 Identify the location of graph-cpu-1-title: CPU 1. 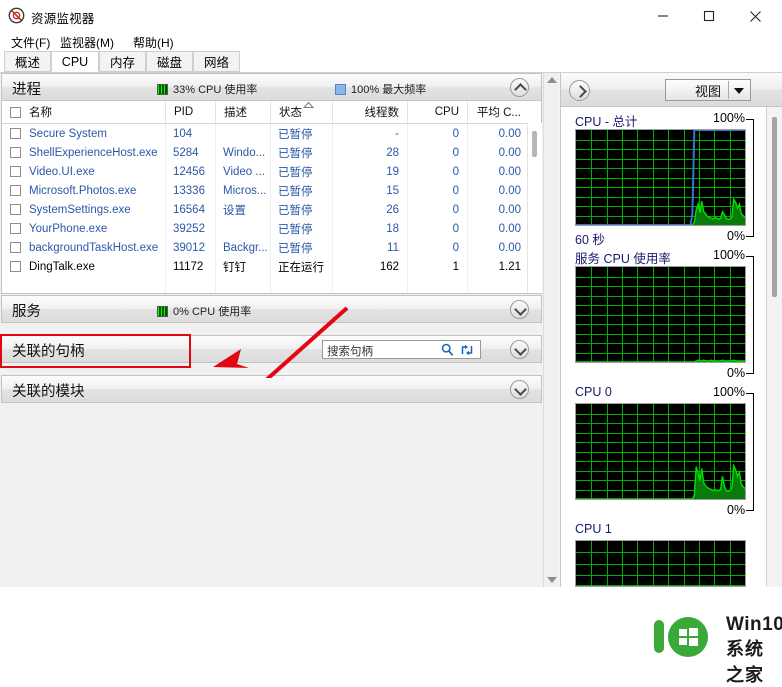
(593, 529).